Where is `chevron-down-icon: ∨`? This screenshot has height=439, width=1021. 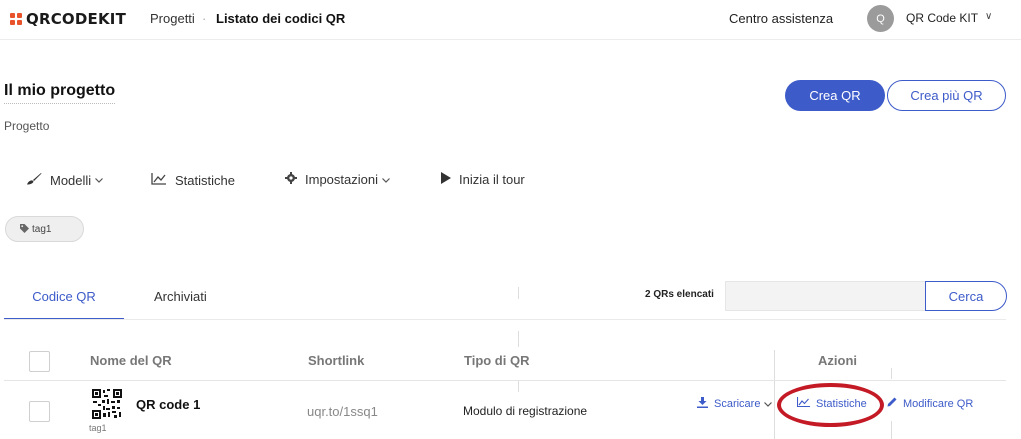 chevron-down-icon: ∨ is located at coordinates (988, 16).